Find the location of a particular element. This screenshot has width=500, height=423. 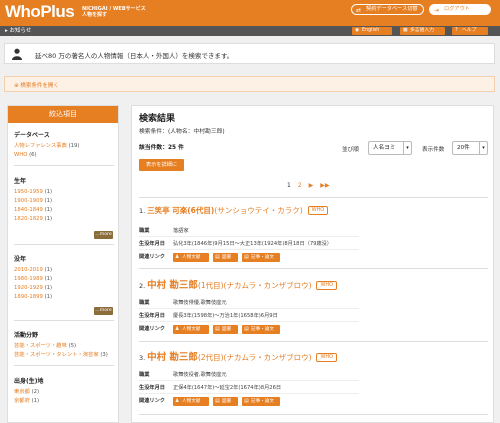

birth-year-more-button: ...more is located at coordinates (103, 235).